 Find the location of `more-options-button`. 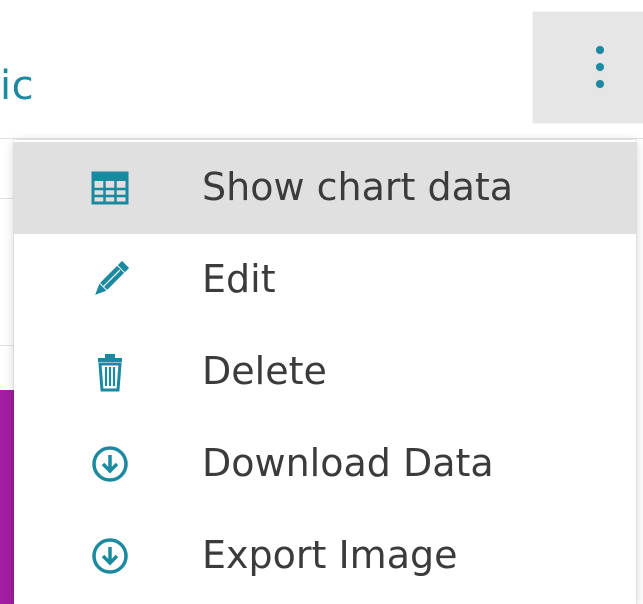

more-options-button is located at coordinates (588, 67).